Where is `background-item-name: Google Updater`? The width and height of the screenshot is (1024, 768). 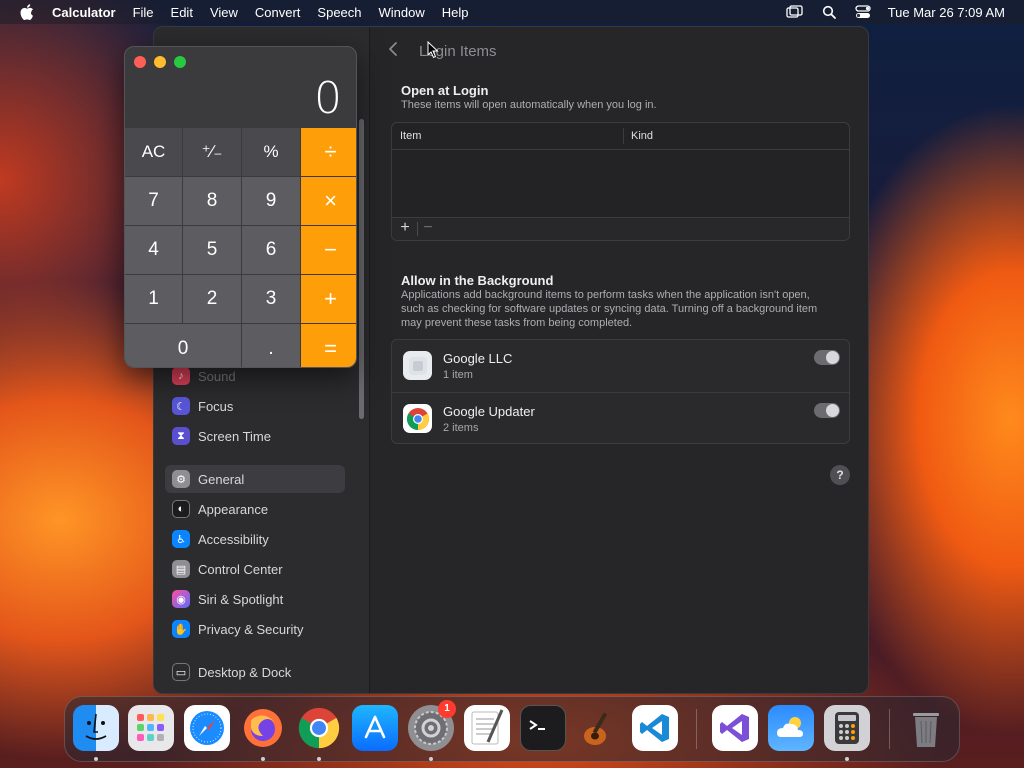
background-item-name: Google Updater is located at coordinates (489, 411).